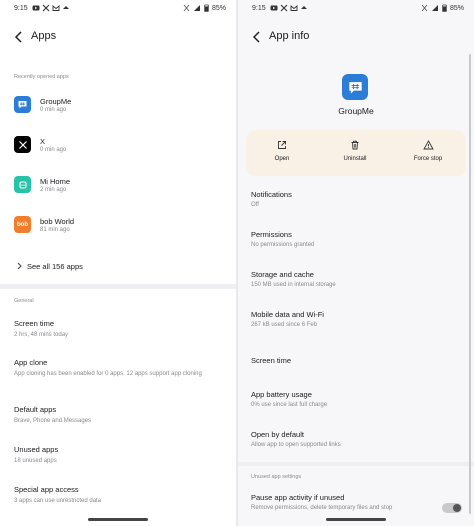 The width and height of the screenshot is (474, 526). What do you see at coordinates (36, 8) in the screenshot?
I see `youtube-icon` at bounding box center [36, 8].